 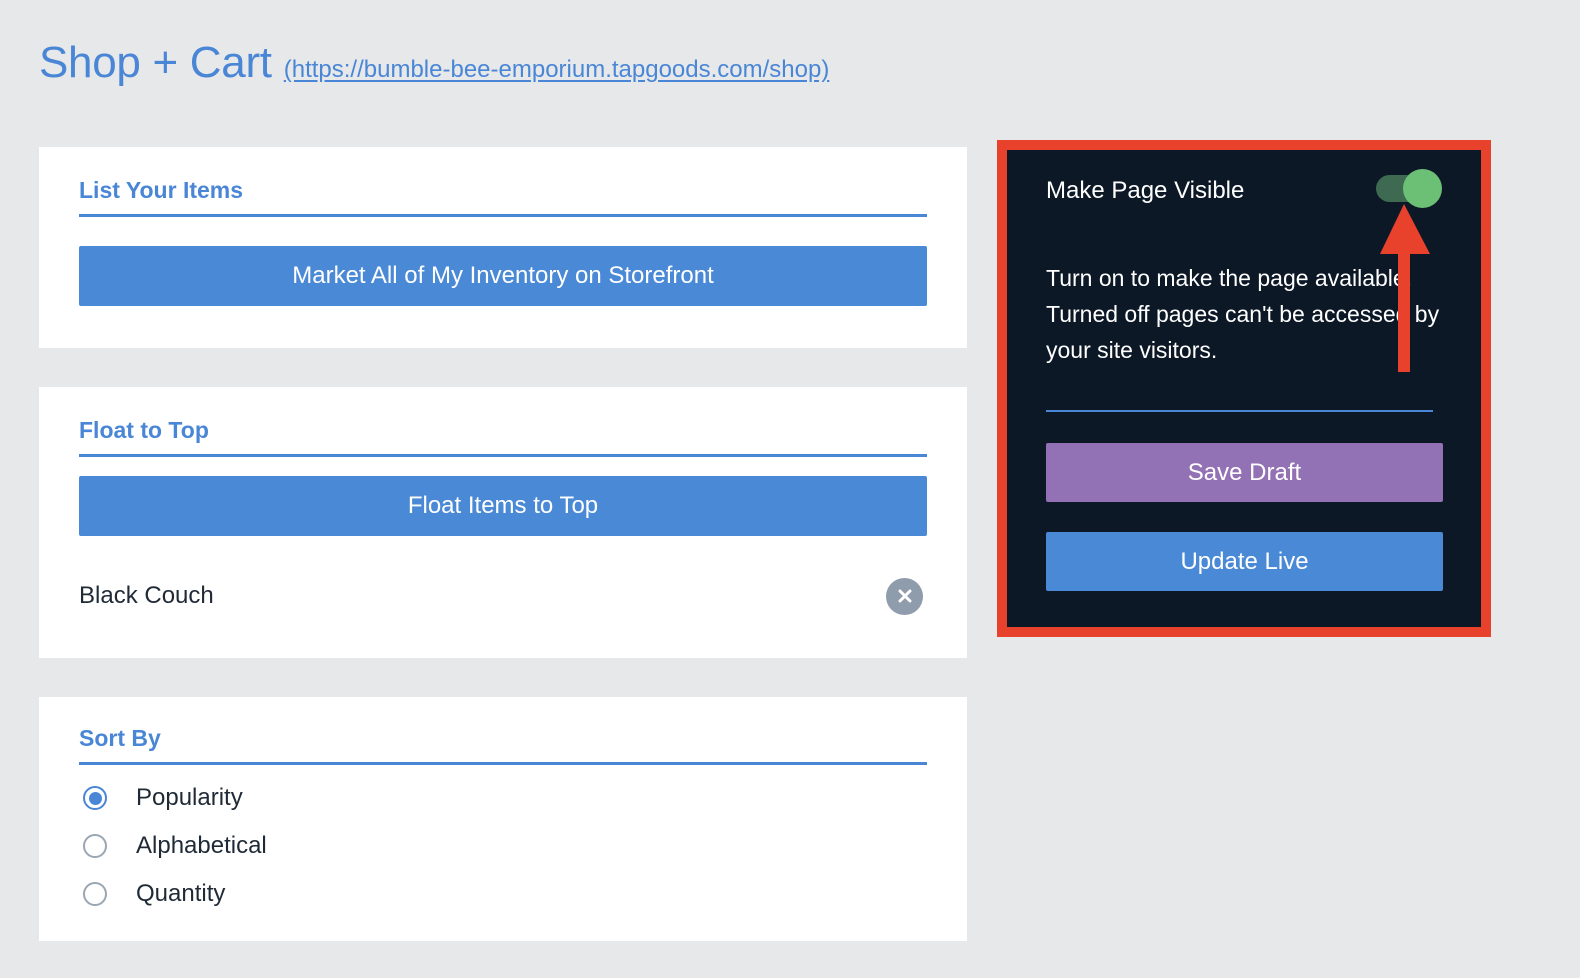 I want to click on sort-by-heading: Sort By, so click(x=503, y=731).